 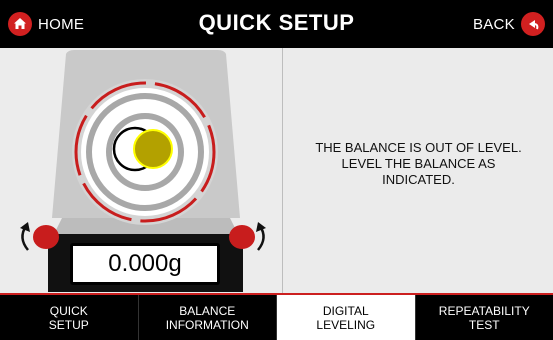 I want to click on left-leveling-foot, so click(x=46, y=237).